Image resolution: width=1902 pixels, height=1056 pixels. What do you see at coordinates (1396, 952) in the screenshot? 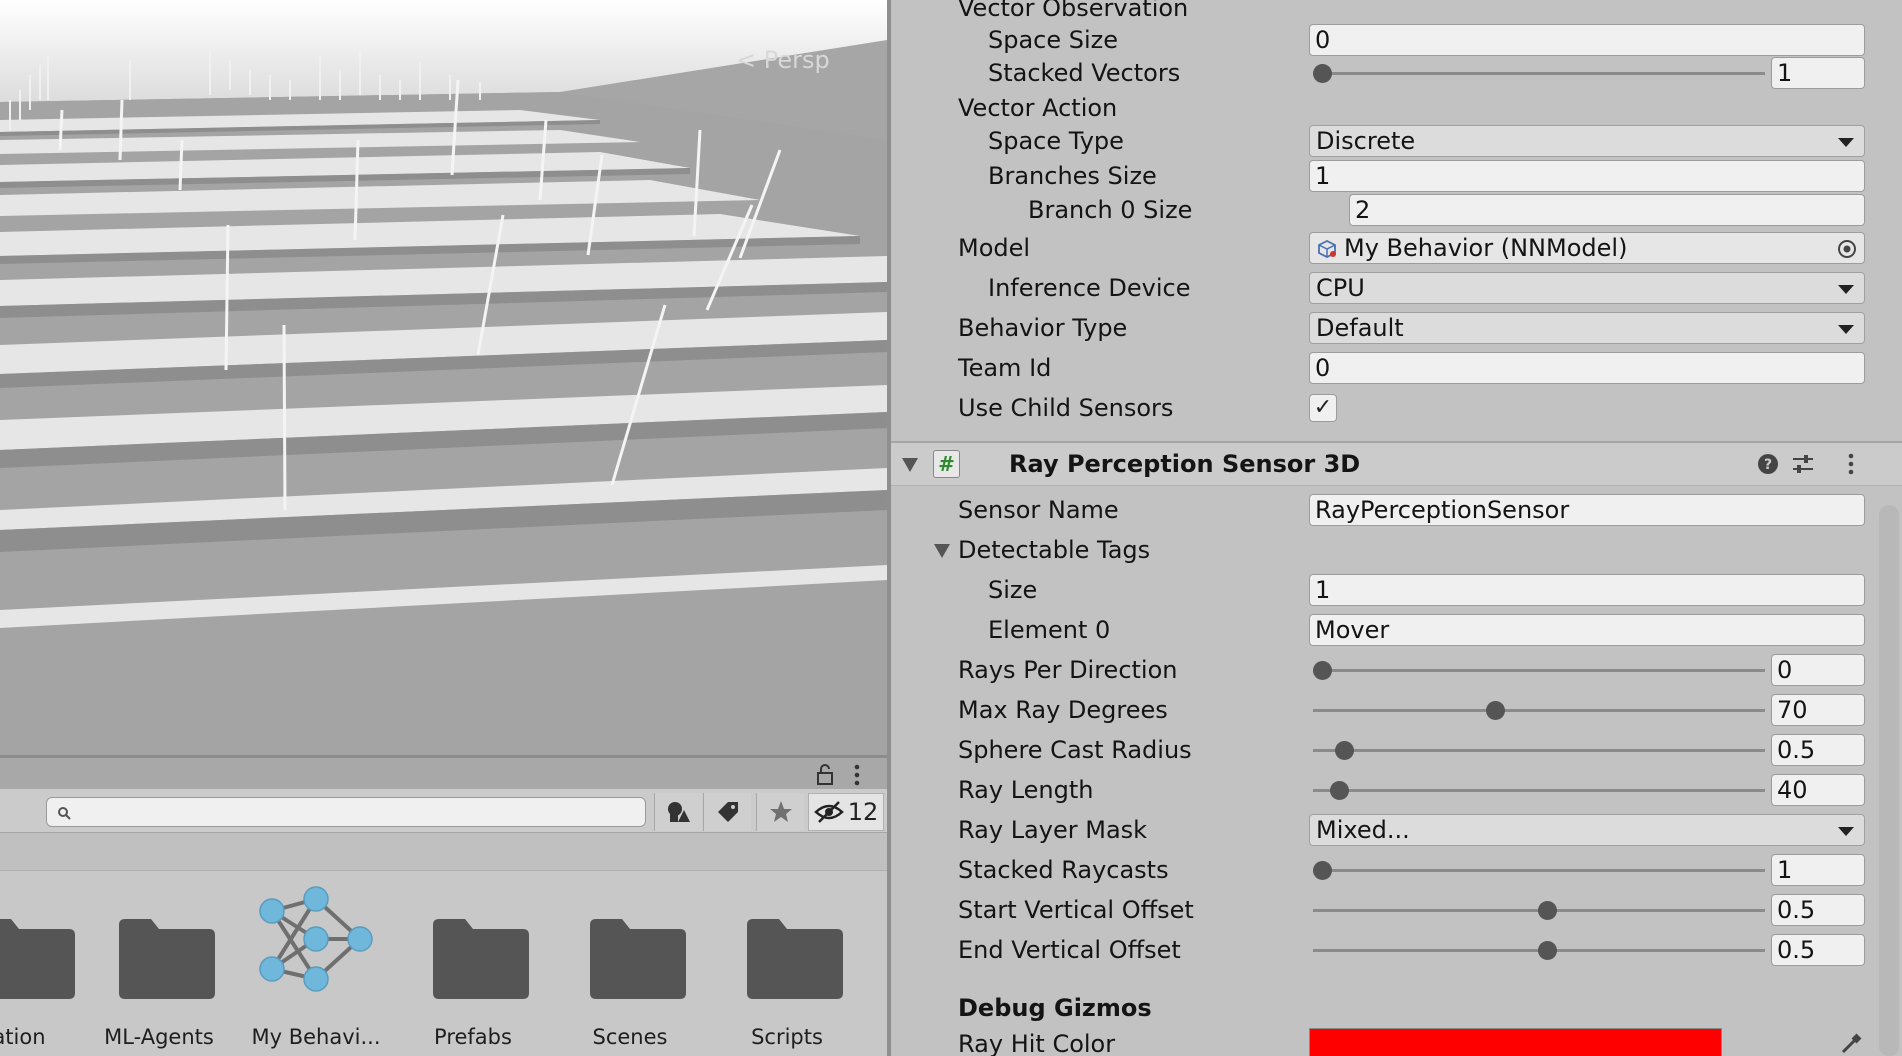
I see `end-vertical-offset-row: End Vertical Offset 0.5` at bounding box center [1396, 952].